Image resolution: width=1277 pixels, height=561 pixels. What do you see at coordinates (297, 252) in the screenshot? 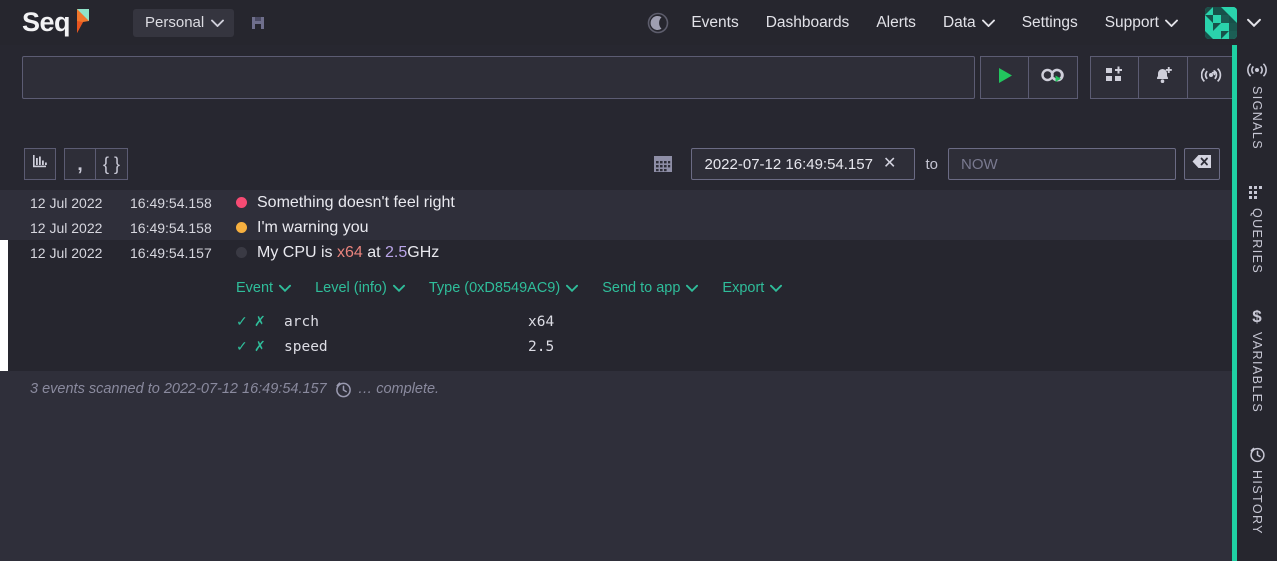
I see `message-text: My CPU is` at bounding box center [297, 252].